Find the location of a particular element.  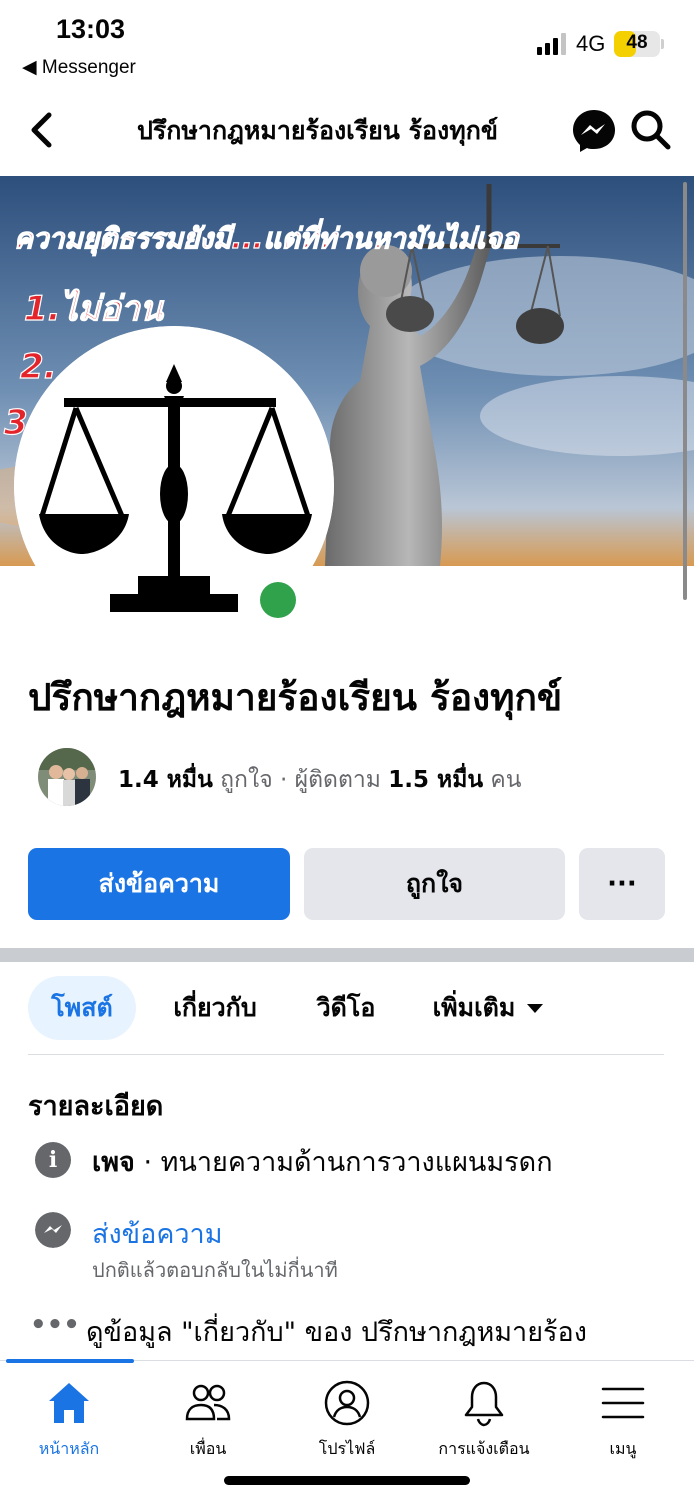

category-row: เพจ · ทนายความด้านการวางแผนมรดก is located at coordinates (322, 1161).